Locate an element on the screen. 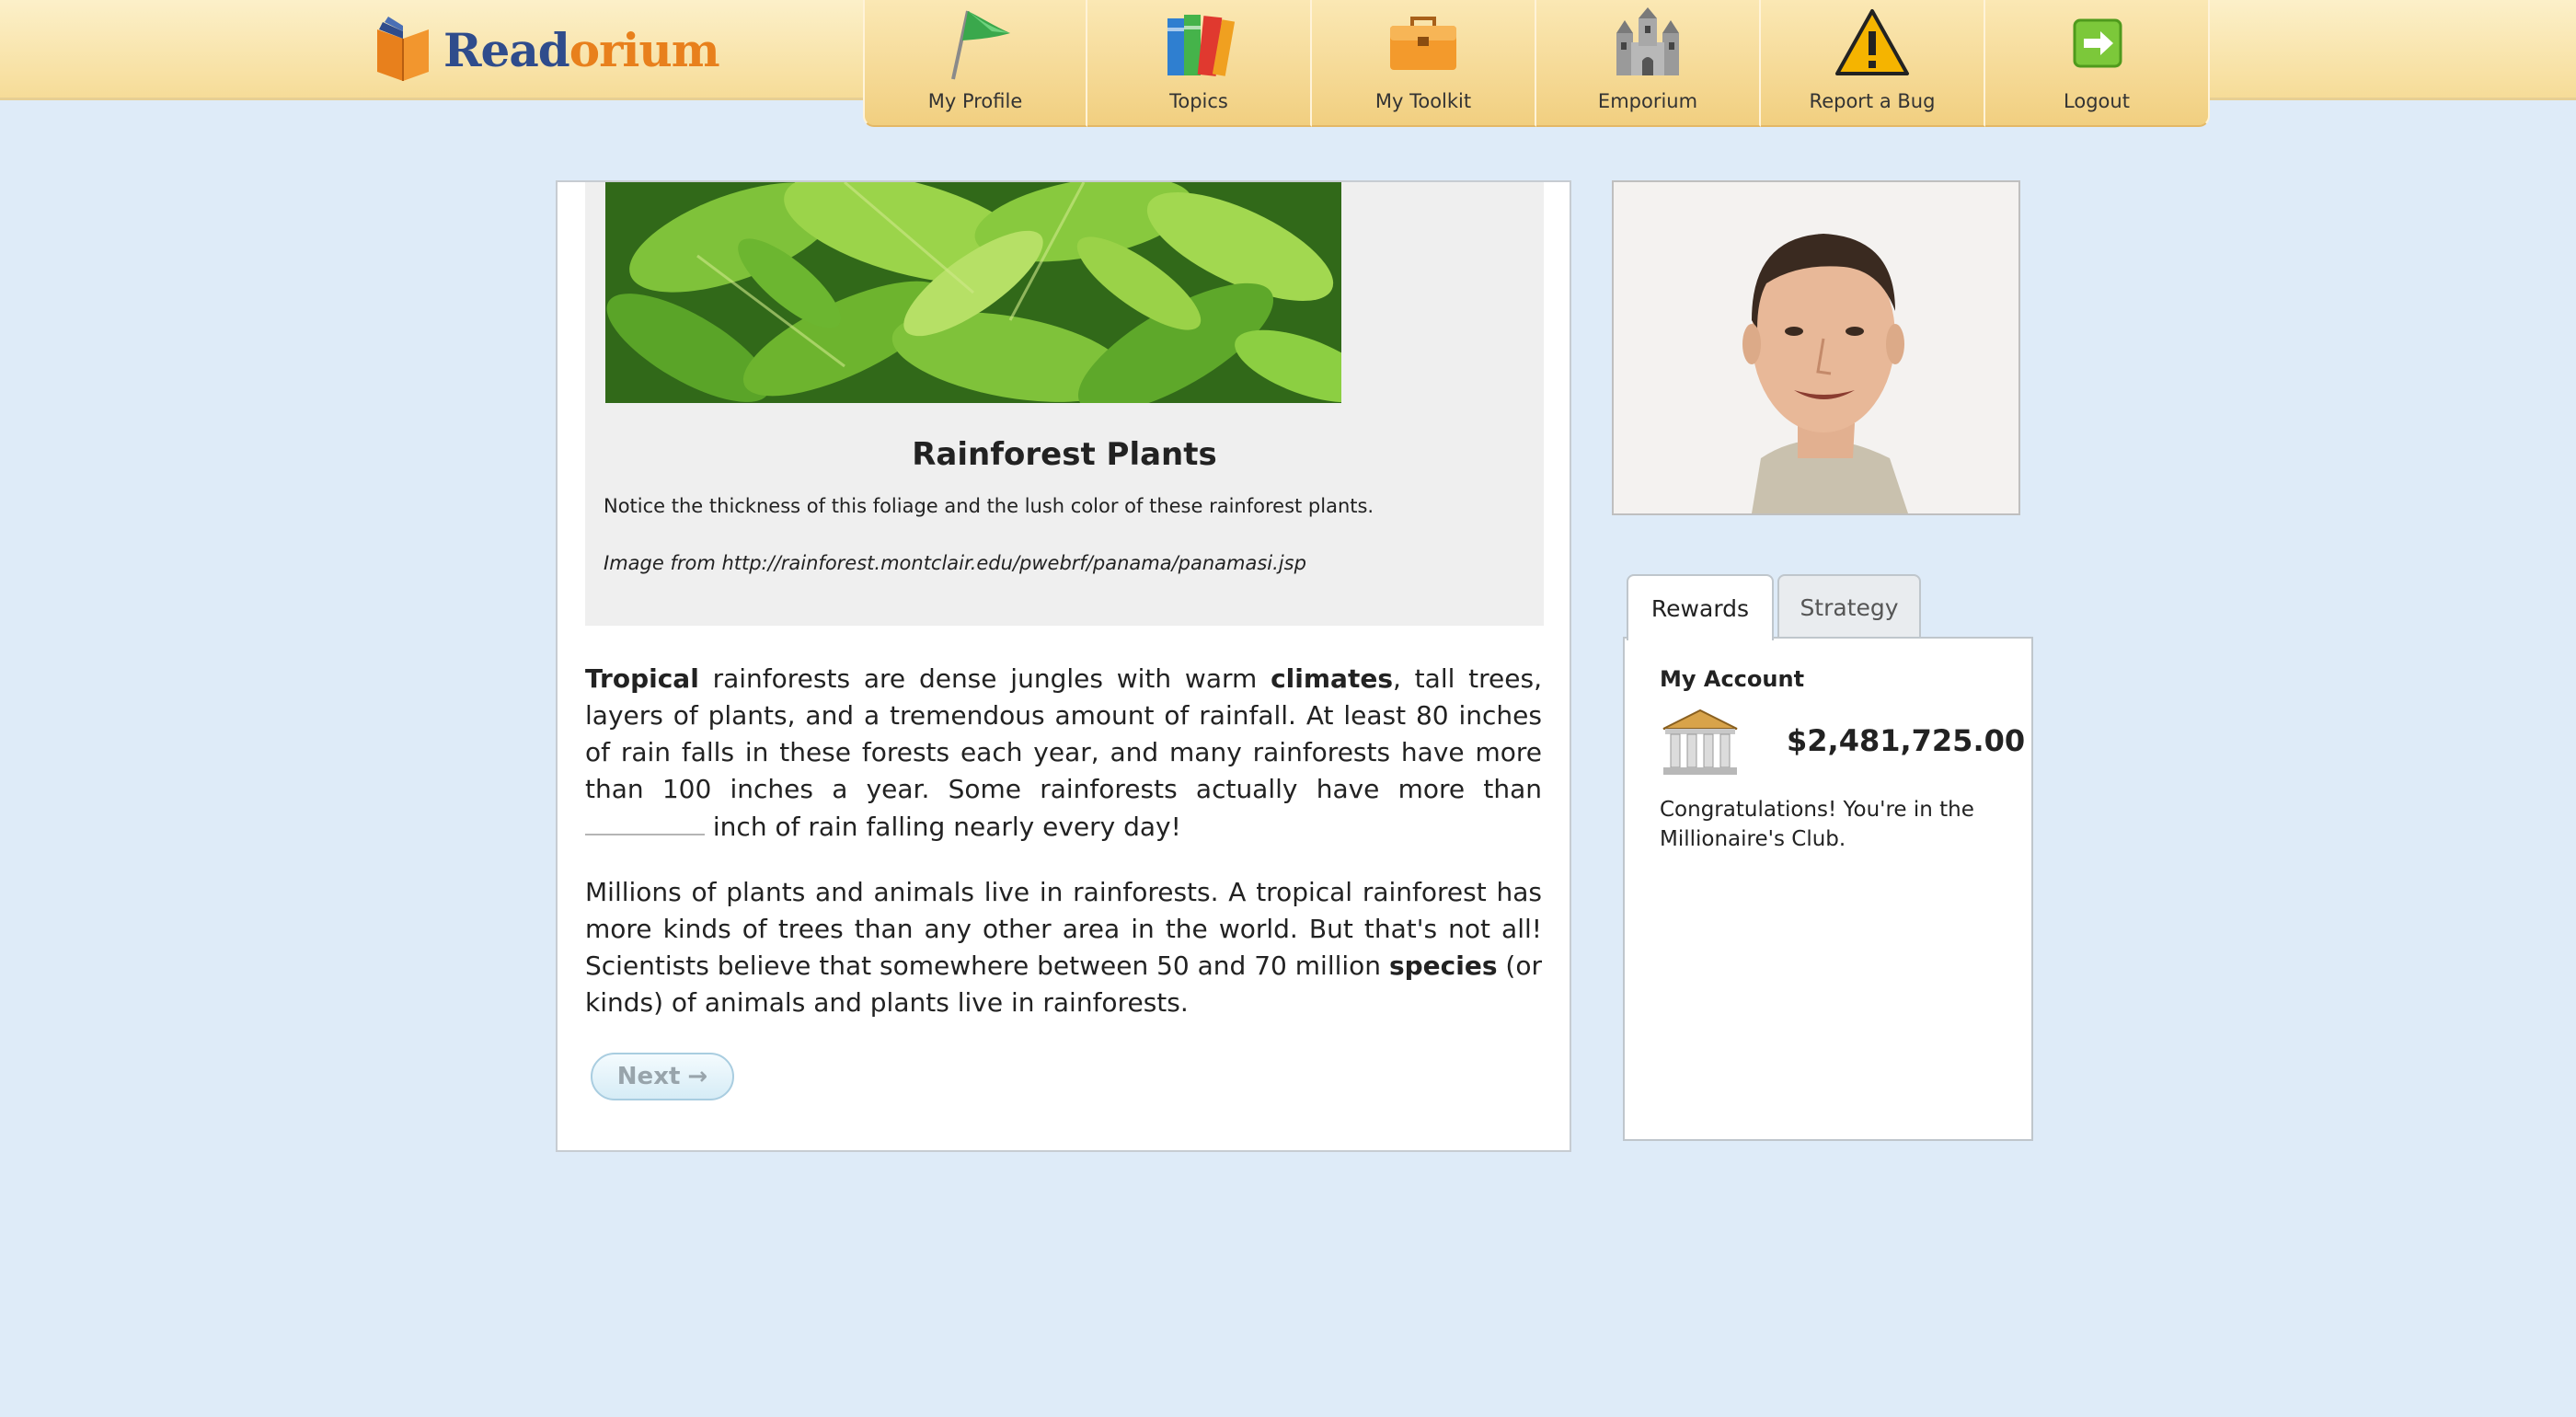 The width and height of the screenshot is (2576, 1417). nav-logout: Logout is located at coordinates (2097, 64).